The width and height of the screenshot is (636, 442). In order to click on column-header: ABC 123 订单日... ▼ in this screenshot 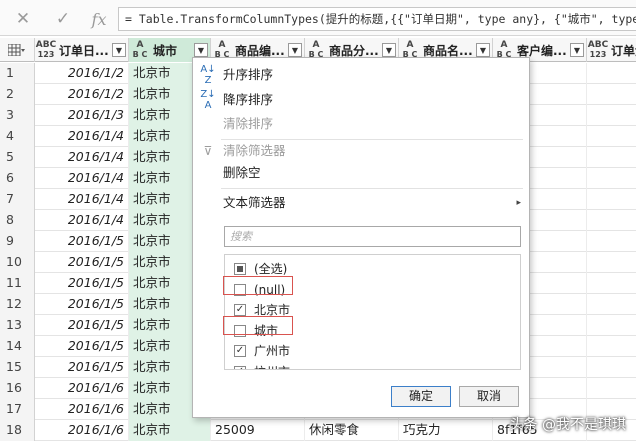, I will do `click(82, 50)`.